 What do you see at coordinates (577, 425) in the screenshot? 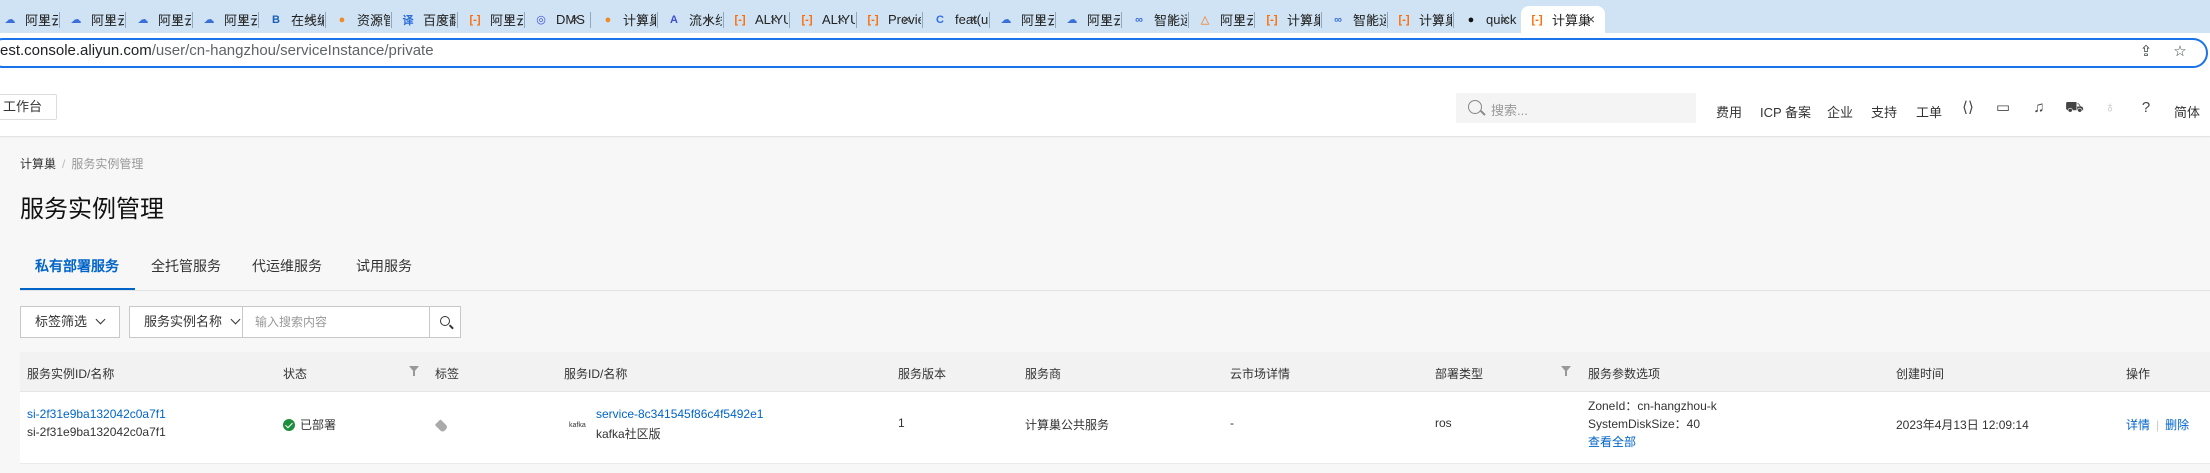
I see `kafka-logo-icon: kafka` at bounding box center [577, 425].